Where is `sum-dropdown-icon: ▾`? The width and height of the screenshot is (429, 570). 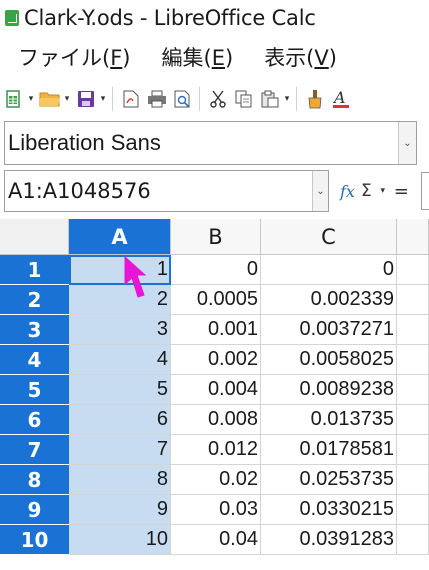
sum-dropdown-icon: ▾ is located at coordinates (383, 191).